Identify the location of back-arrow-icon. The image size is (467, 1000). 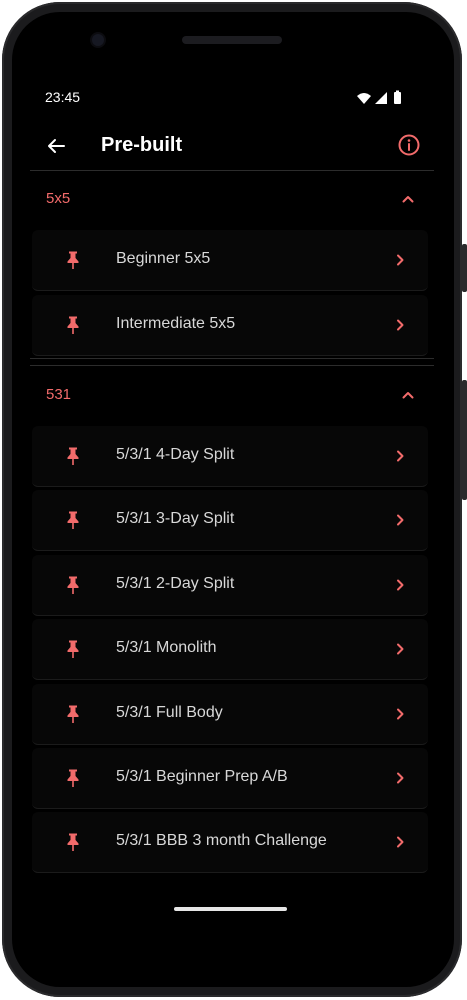
(56, 146).